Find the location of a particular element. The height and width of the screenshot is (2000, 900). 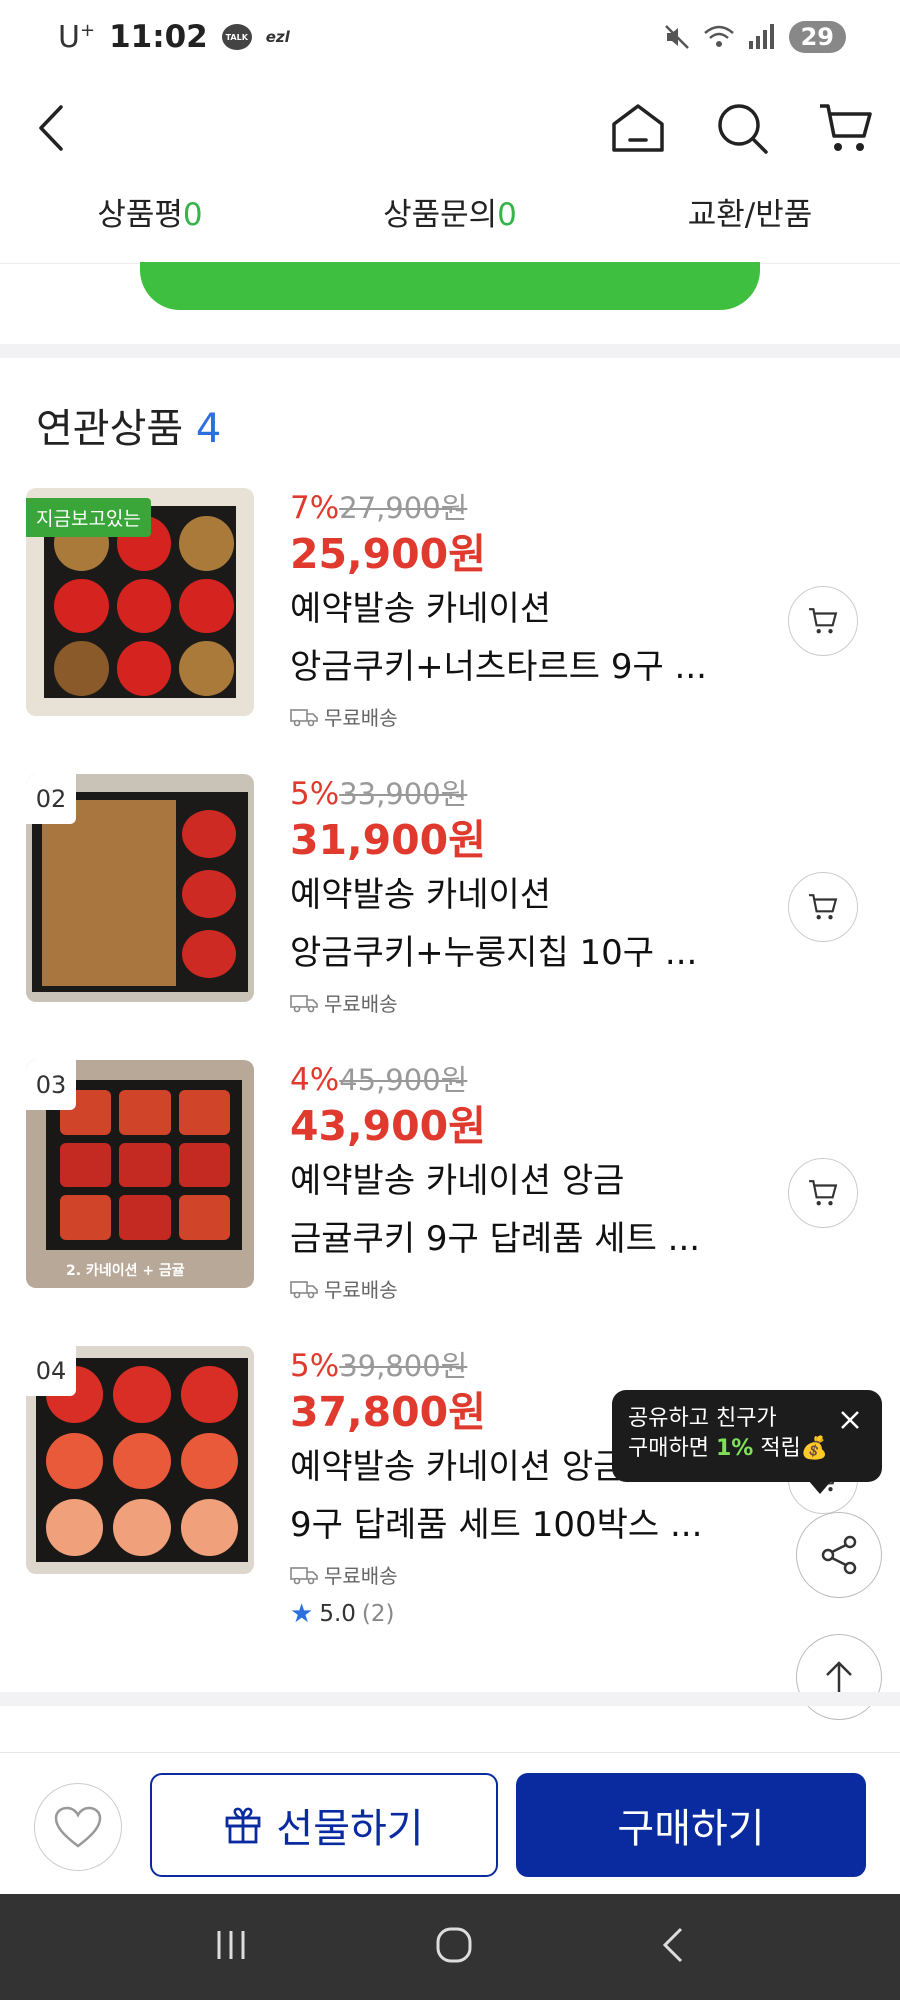

recent-apps-button is located at coordinates (231, 1947).